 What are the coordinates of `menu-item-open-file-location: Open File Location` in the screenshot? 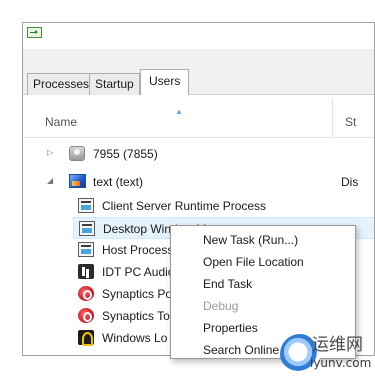 It's located at (263, 262).